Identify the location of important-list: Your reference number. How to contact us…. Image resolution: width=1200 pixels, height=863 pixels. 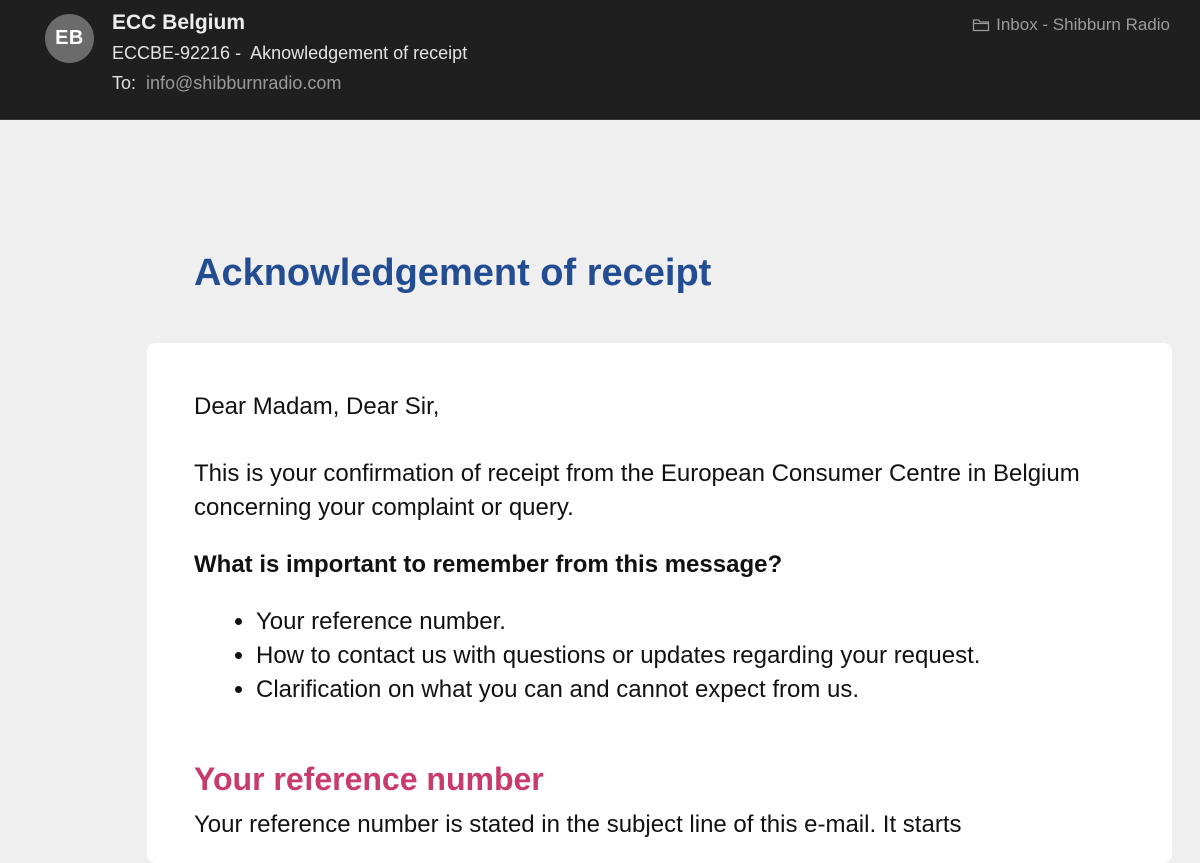
(587, 656).